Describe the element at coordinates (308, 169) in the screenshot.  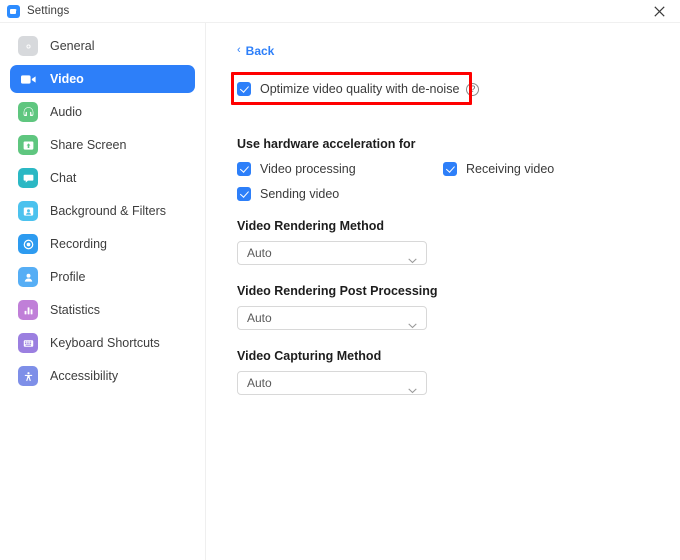
I see `hw-accel-option-label: Video processing` at that location.